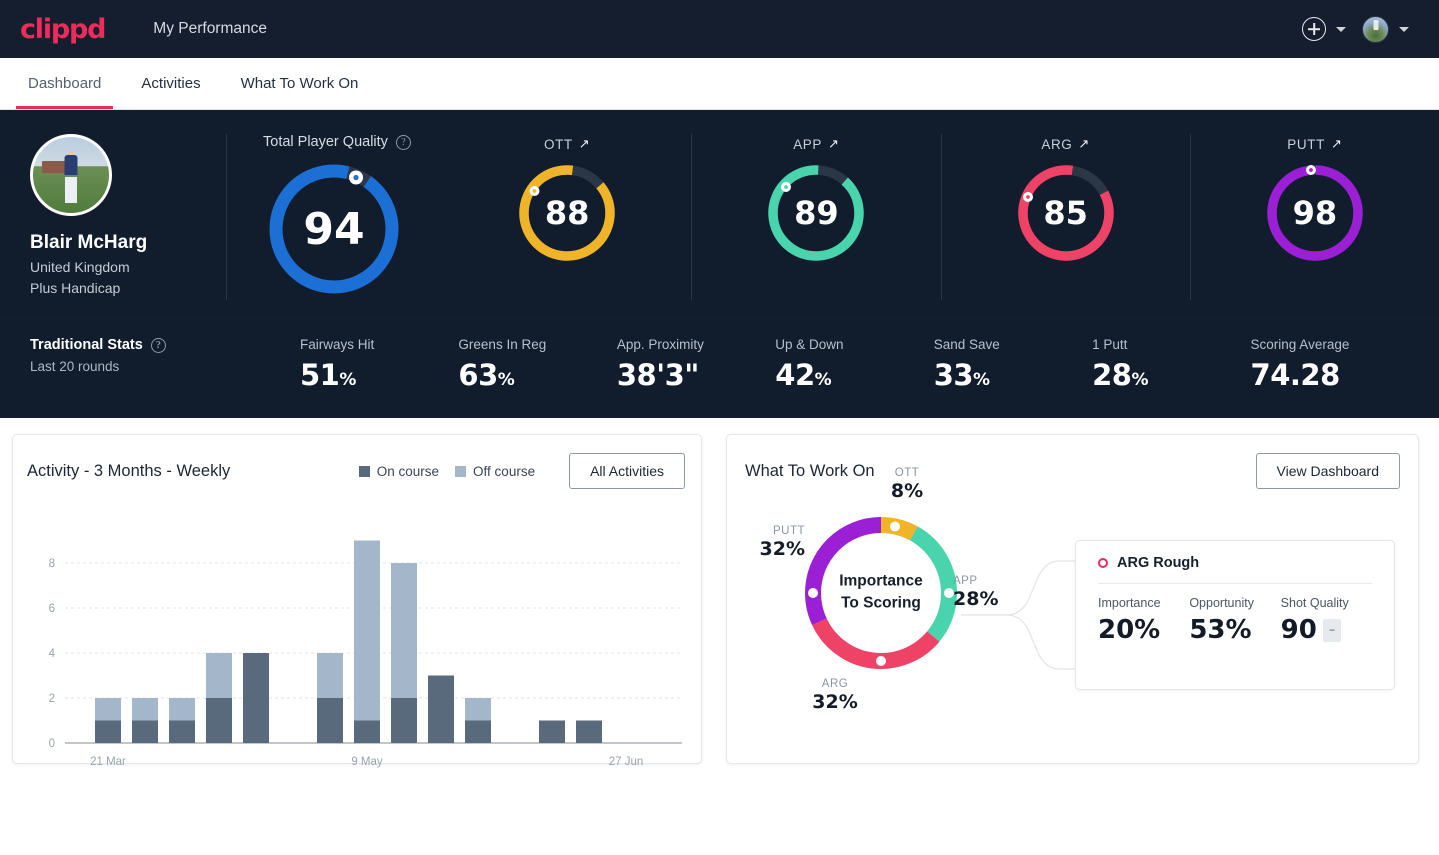  I want to click on svg-text: 0, so click(52, 744).